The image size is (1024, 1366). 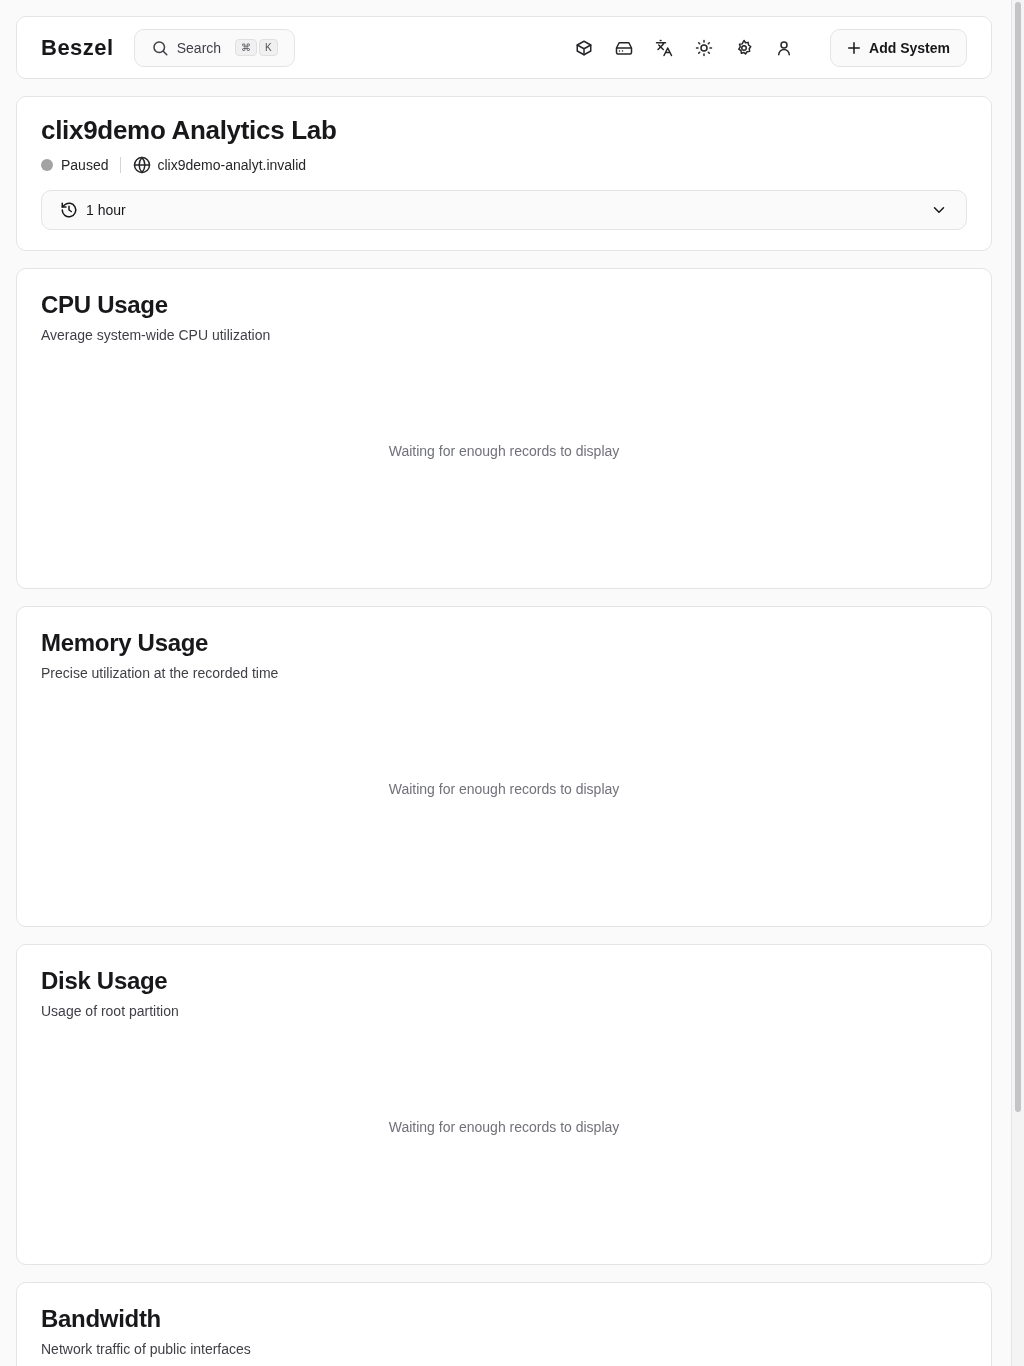 I want to click on add-system-button: Add System, so click(x=898, y=47).